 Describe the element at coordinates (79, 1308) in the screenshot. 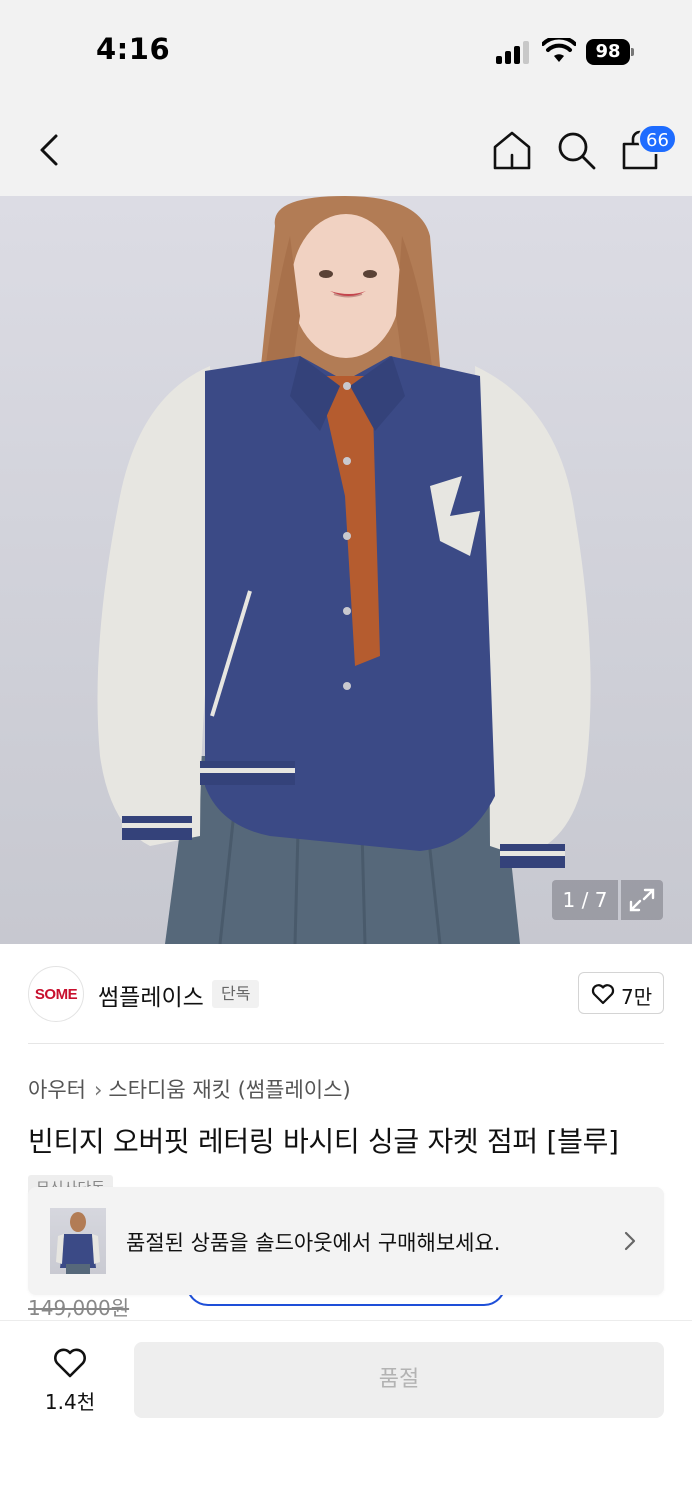

I see `original-price: 149,000원` at that location.